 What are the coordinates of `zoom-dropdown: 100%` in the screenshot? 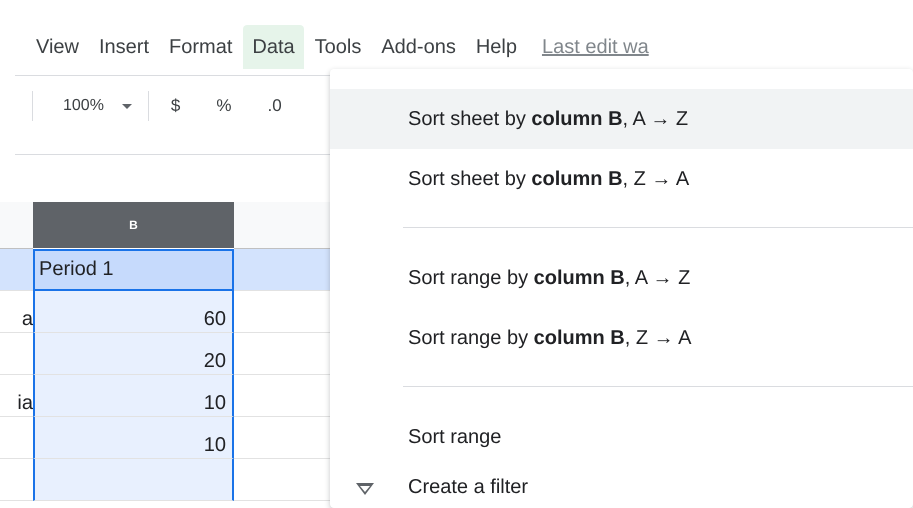 It's located at (90, 106).